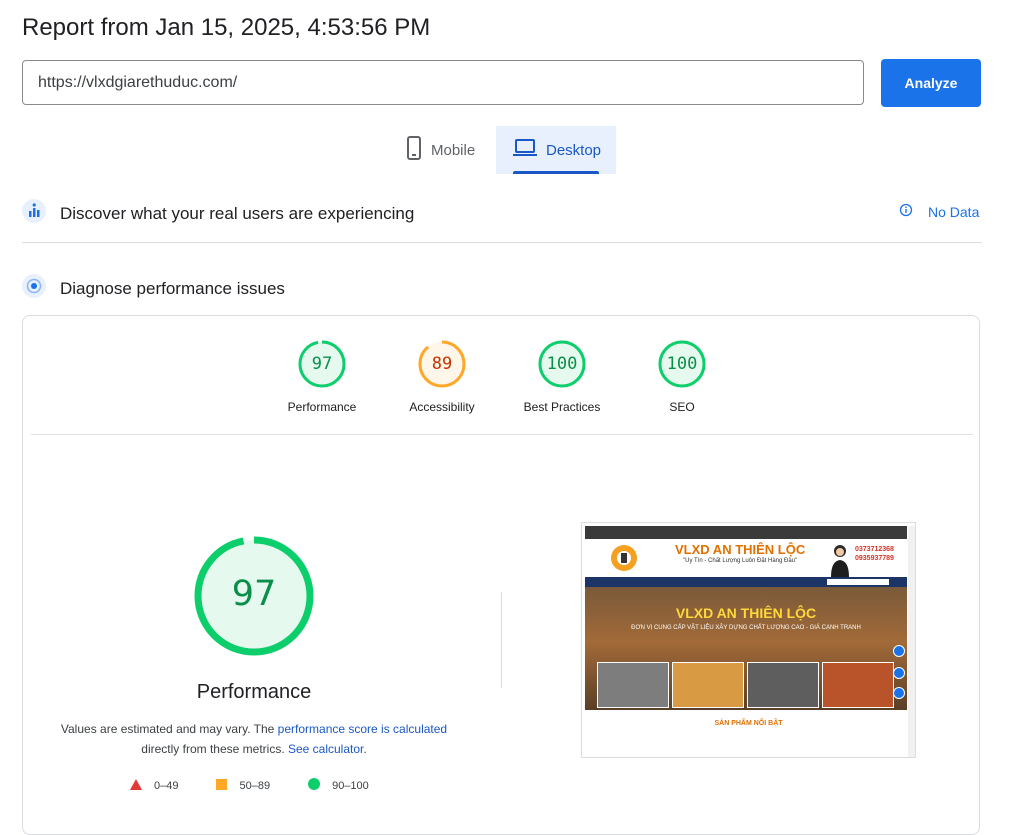 This screenshot has height=835, width=1015. I want to click on no-data-label: No Data, so click(954, 211).